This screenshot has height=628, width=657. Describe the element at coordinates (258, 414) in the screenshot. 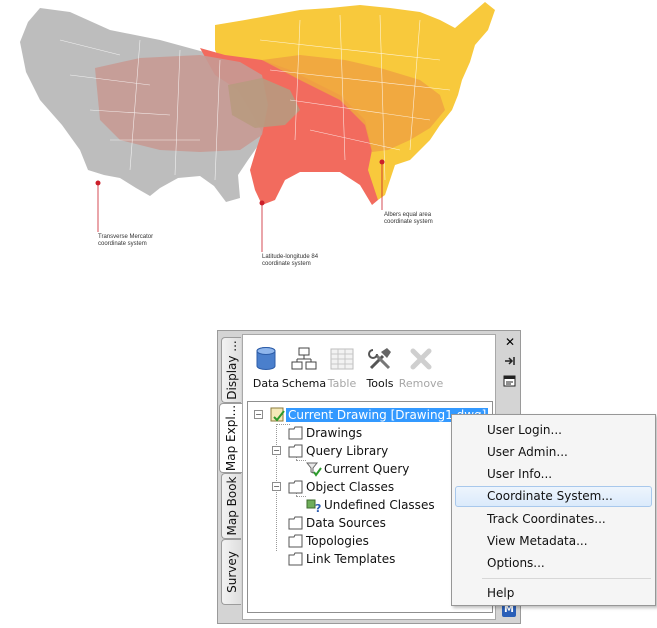

I see `collapse-root-toggle: −` at that location.